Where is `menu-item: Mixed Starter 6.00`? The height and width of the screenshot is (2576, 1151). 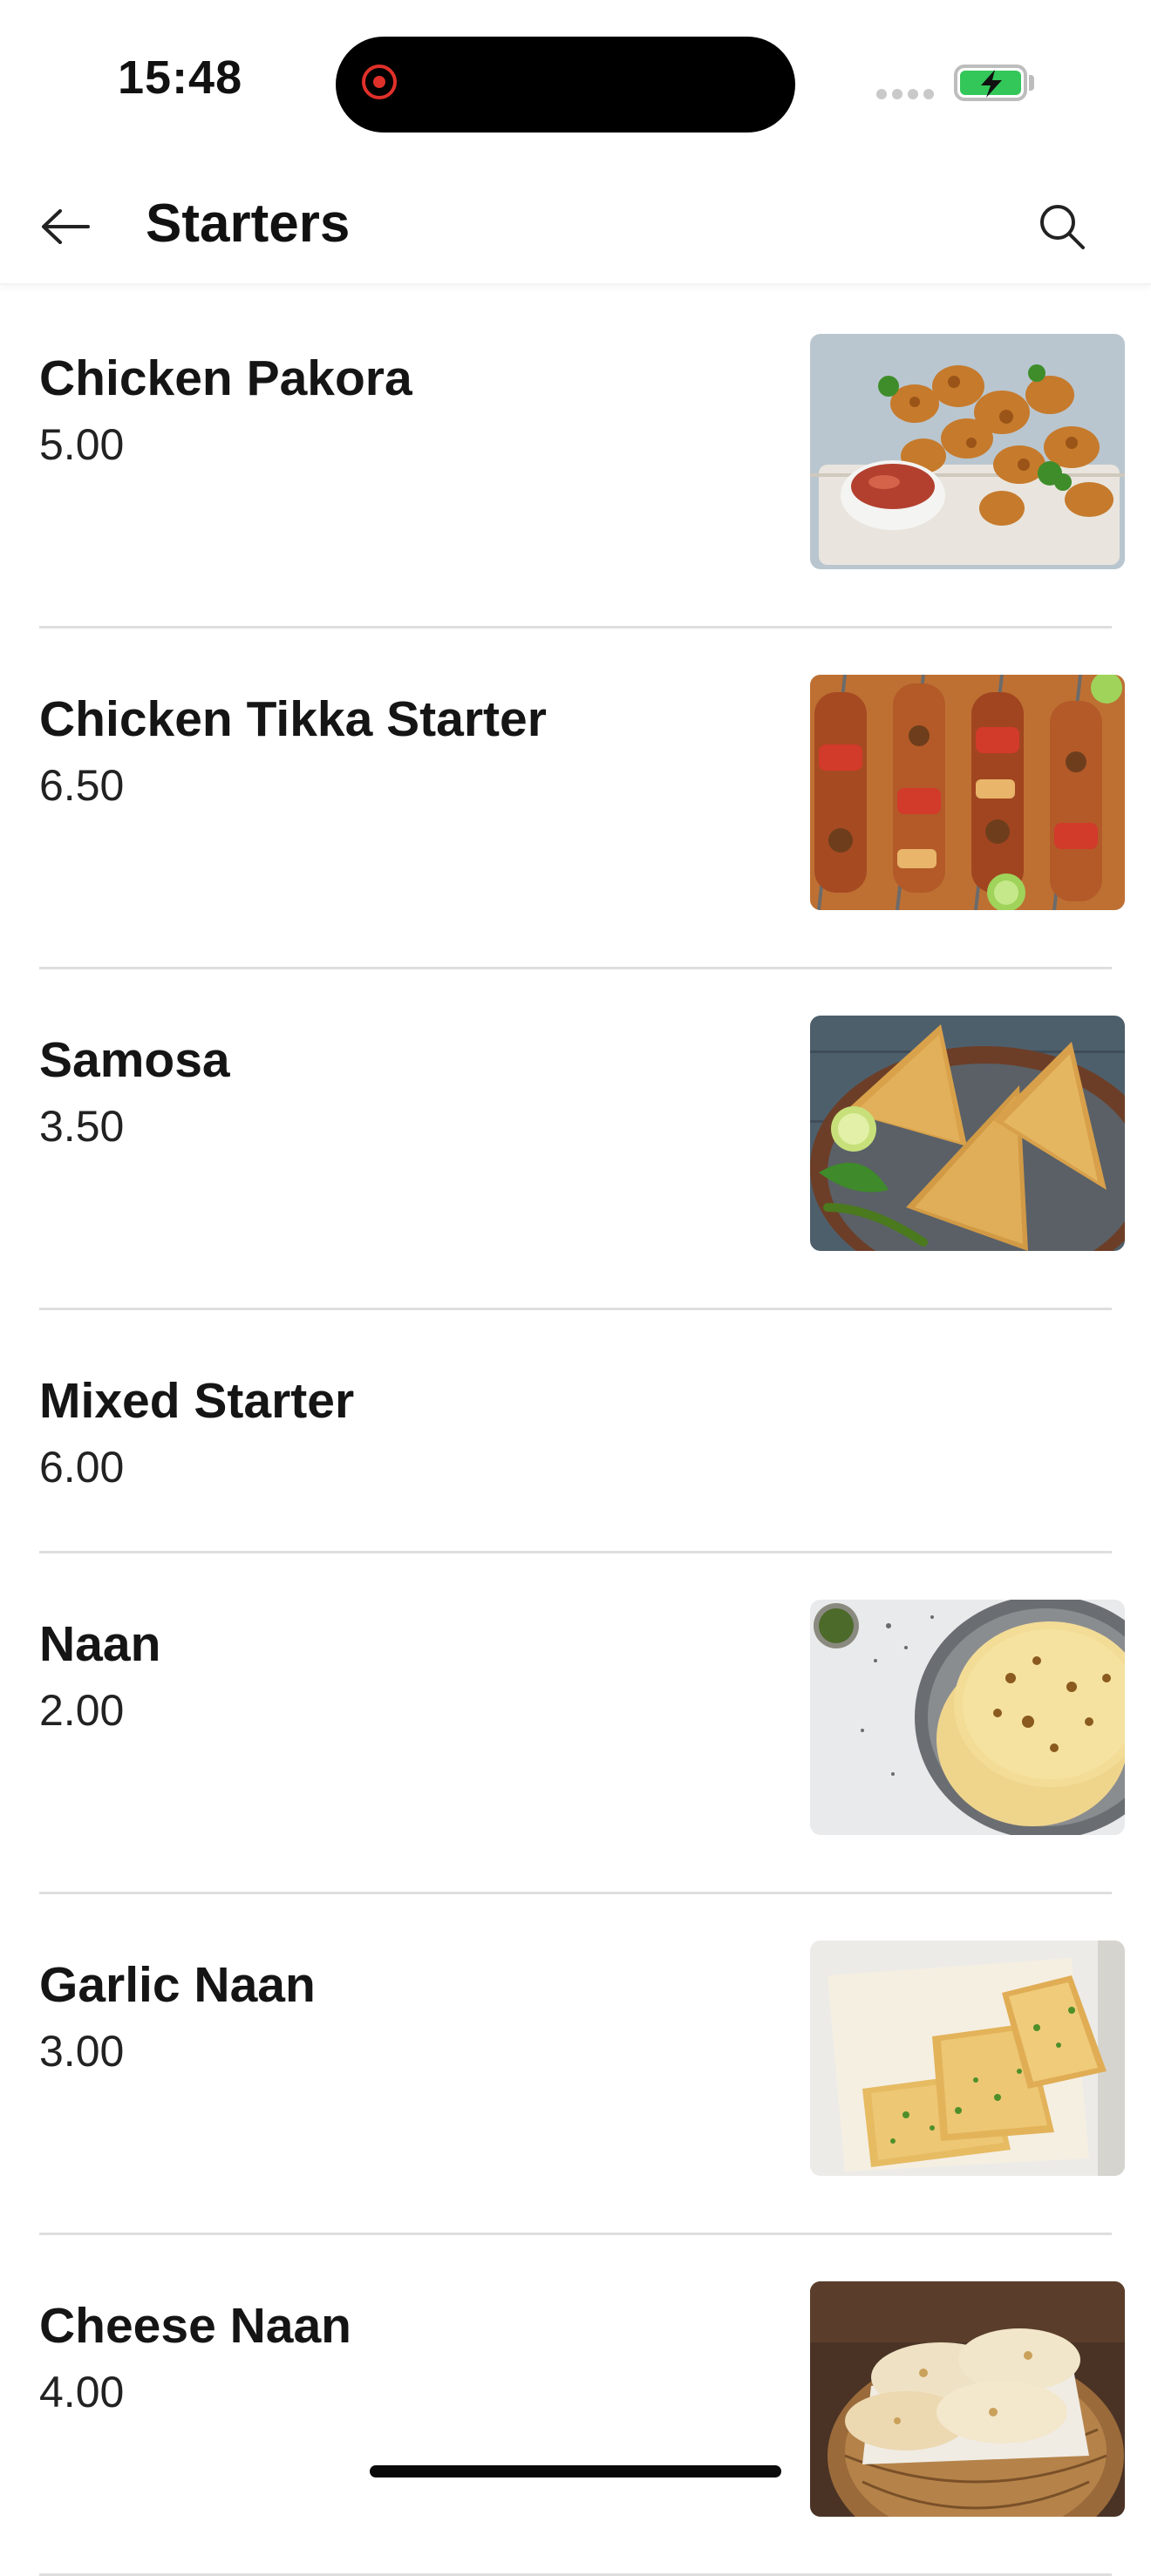 menu-item: Mixed Starter 6.00 is located at coordinates (575, 1432).